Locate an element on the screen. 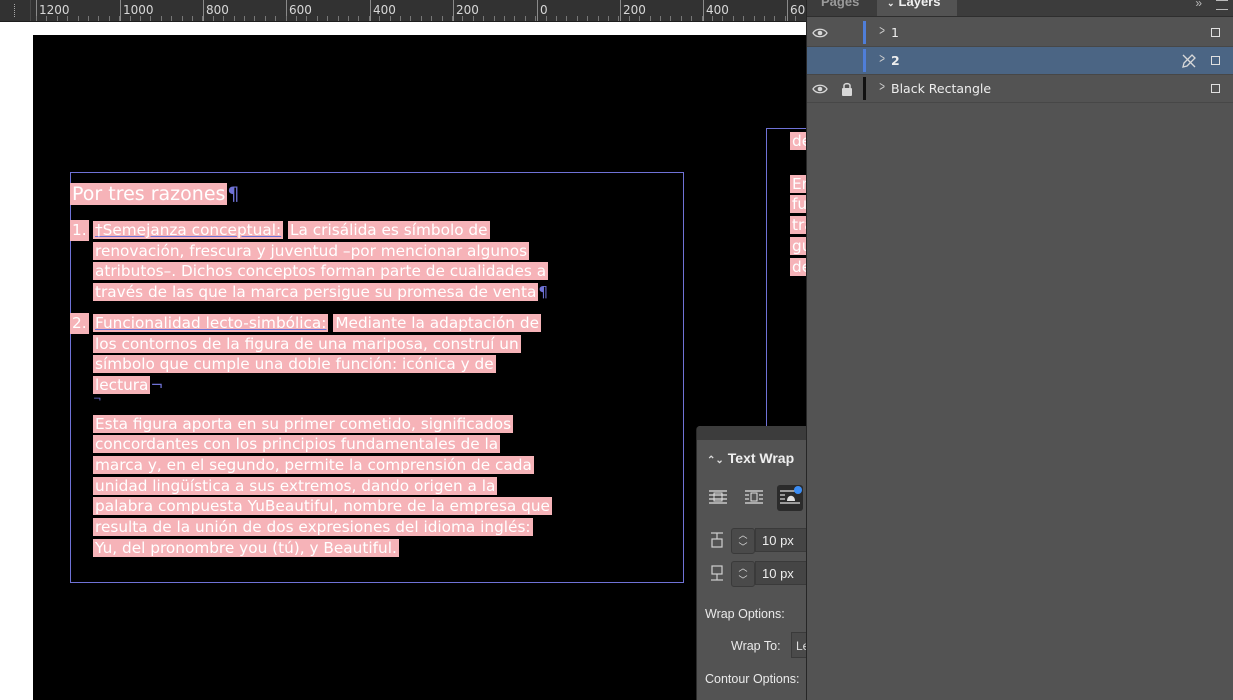 The width and height of the screenshot is (1233, 700). list-item-lead: Funcionalidad lecto-simbólica: is located at coordinates (211, 322).